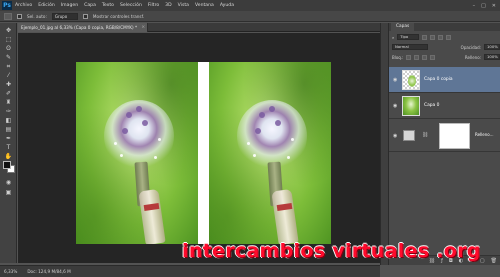 The height and width of the screenshot is (277, 500). I want to click on lock-position-icon, so click(425, 57).